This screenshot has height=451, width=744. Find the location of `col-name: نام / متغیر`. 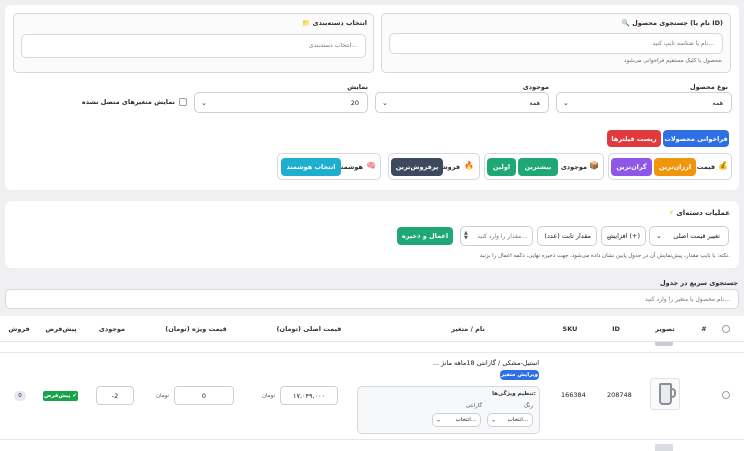

col-name: نام / متغیر is located at coordinates (468, 329).